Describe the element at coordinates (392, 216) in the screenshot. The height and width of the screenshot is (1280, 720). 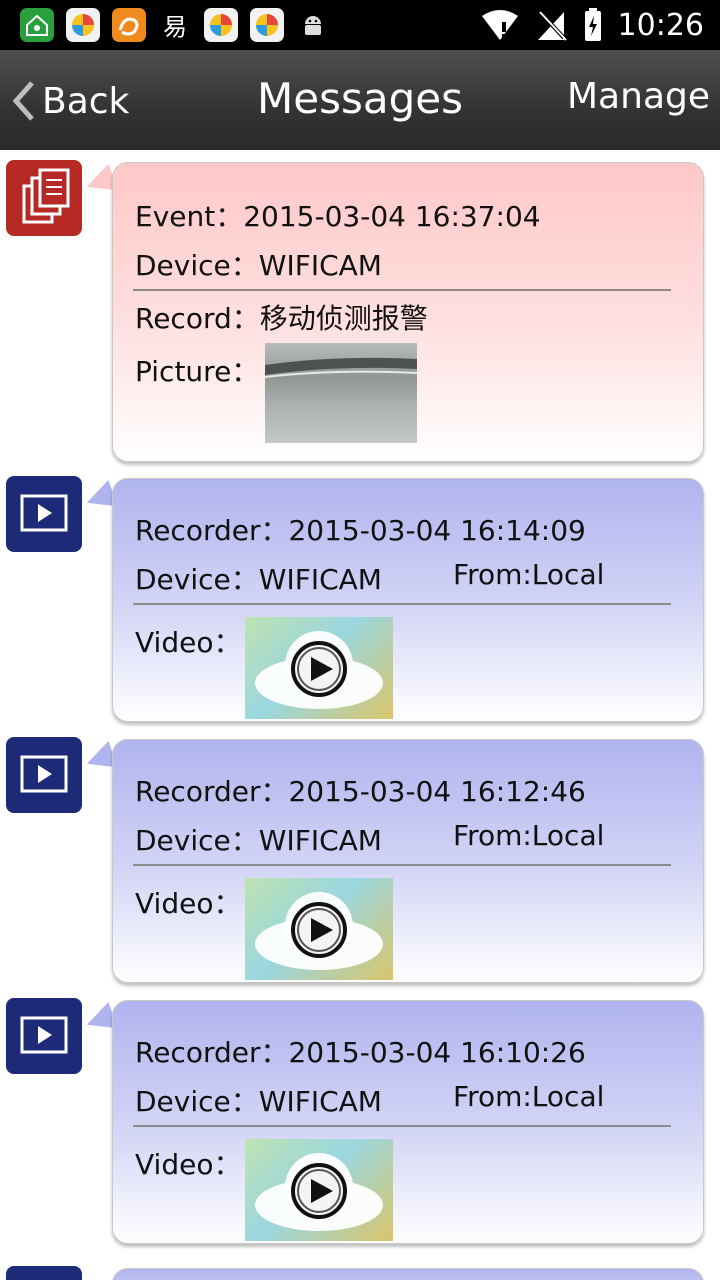
I see `event-time: 2015-03-04 16:37:04` at that location.